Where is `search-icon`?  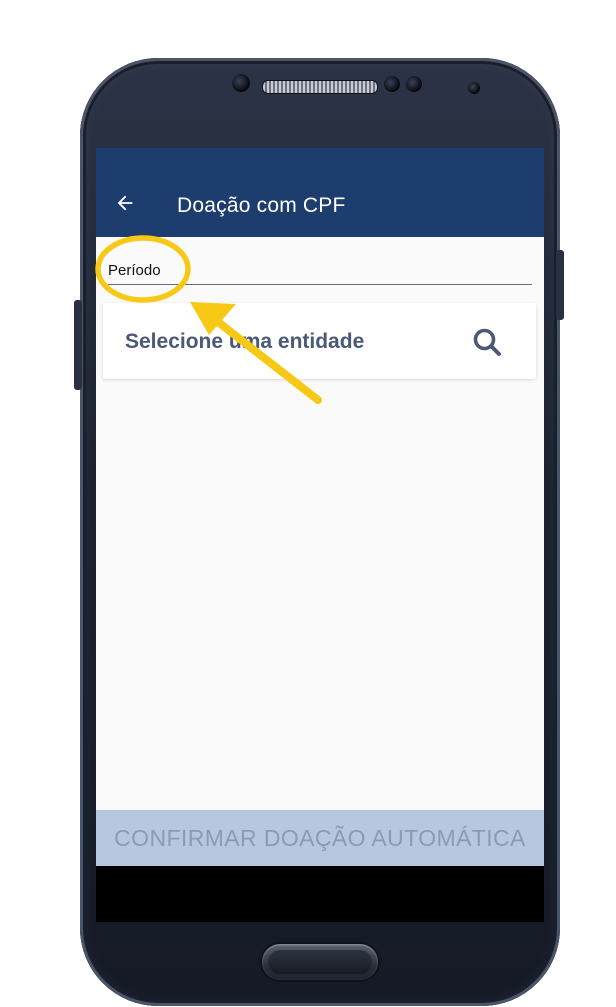 search-icon is located at coordinates (487, 342).